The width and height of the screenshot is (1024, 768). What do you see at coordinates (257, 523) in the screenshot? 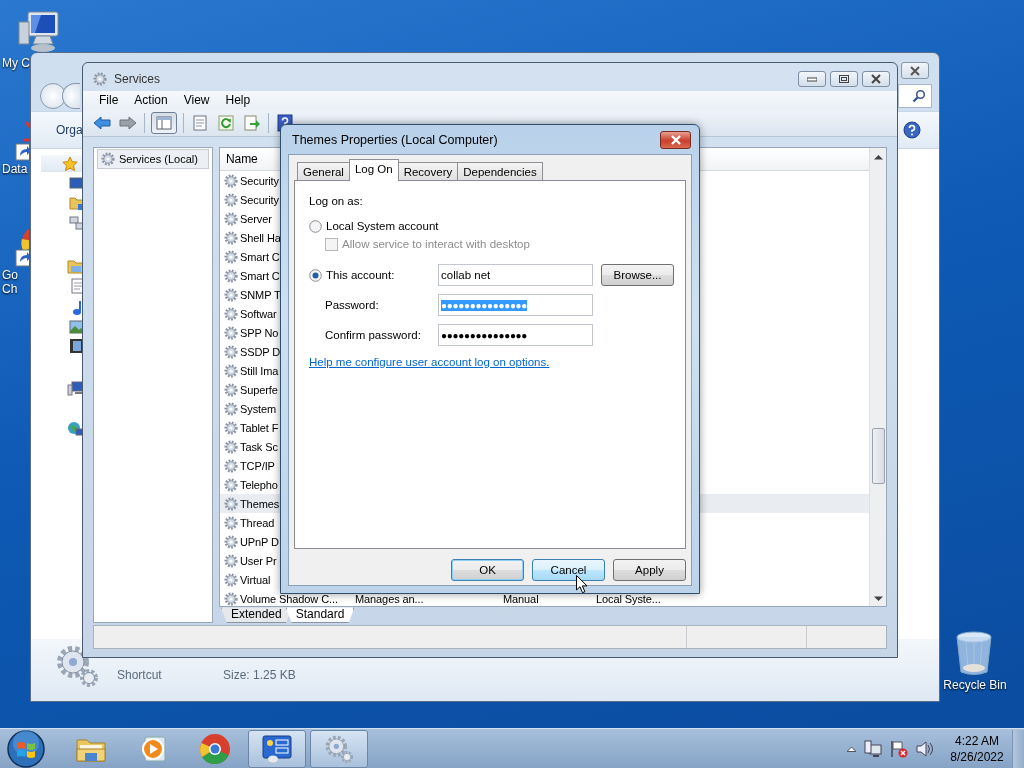
I see `table-cell: Thread` at bounding box center [257, 523].